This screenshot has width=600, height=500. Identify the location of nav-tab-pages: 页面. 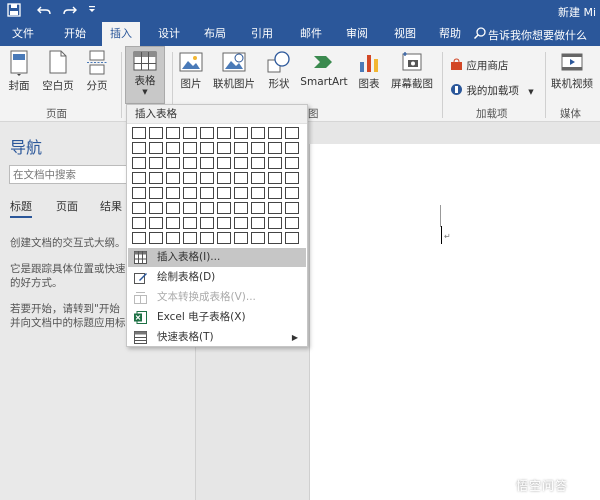
(67, 206).